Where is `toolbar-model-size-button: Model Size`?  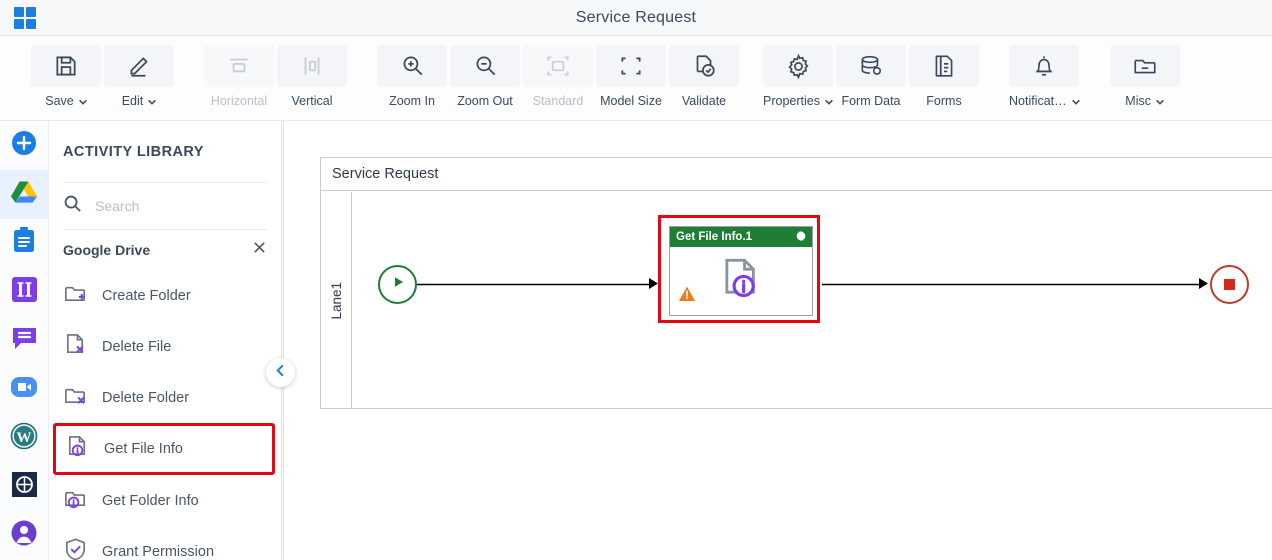 toolbar-model-size-button: Model Size is located at coordinates (631, 76).